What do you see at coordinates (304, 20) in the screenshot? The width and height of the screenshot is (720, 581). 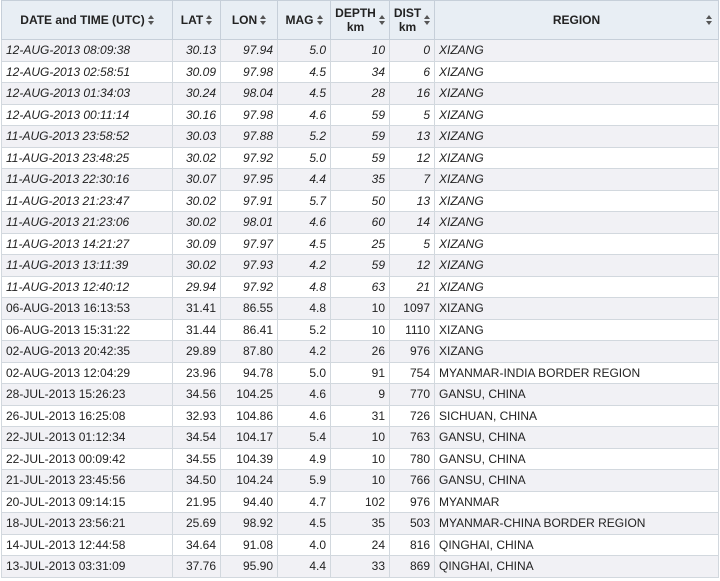 I see `column-header-mag: MAG` at bounding box center [304, 20].